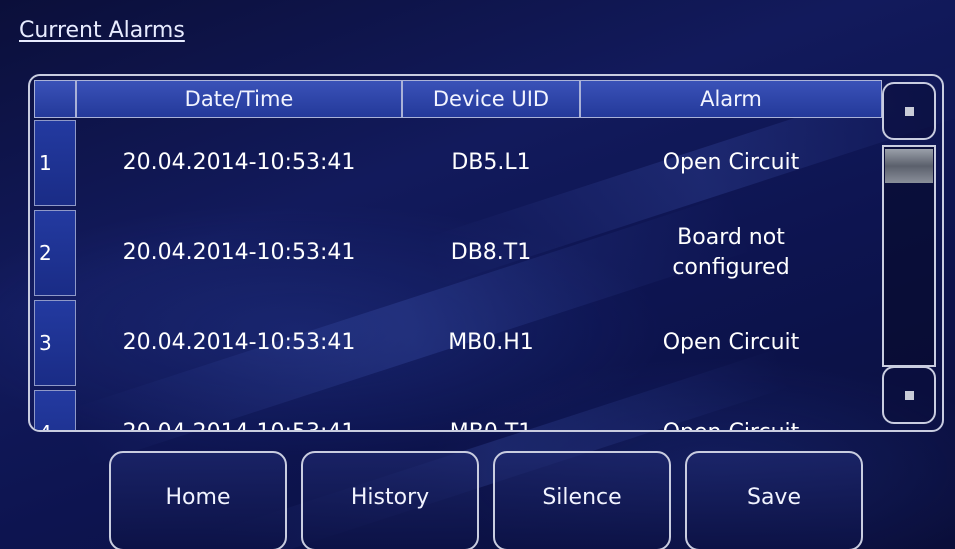  What do you see at coordinates (491, 252) in the screenshot?
I see `row-device-uid: DB8.T1` at bounding box center [491, 252].